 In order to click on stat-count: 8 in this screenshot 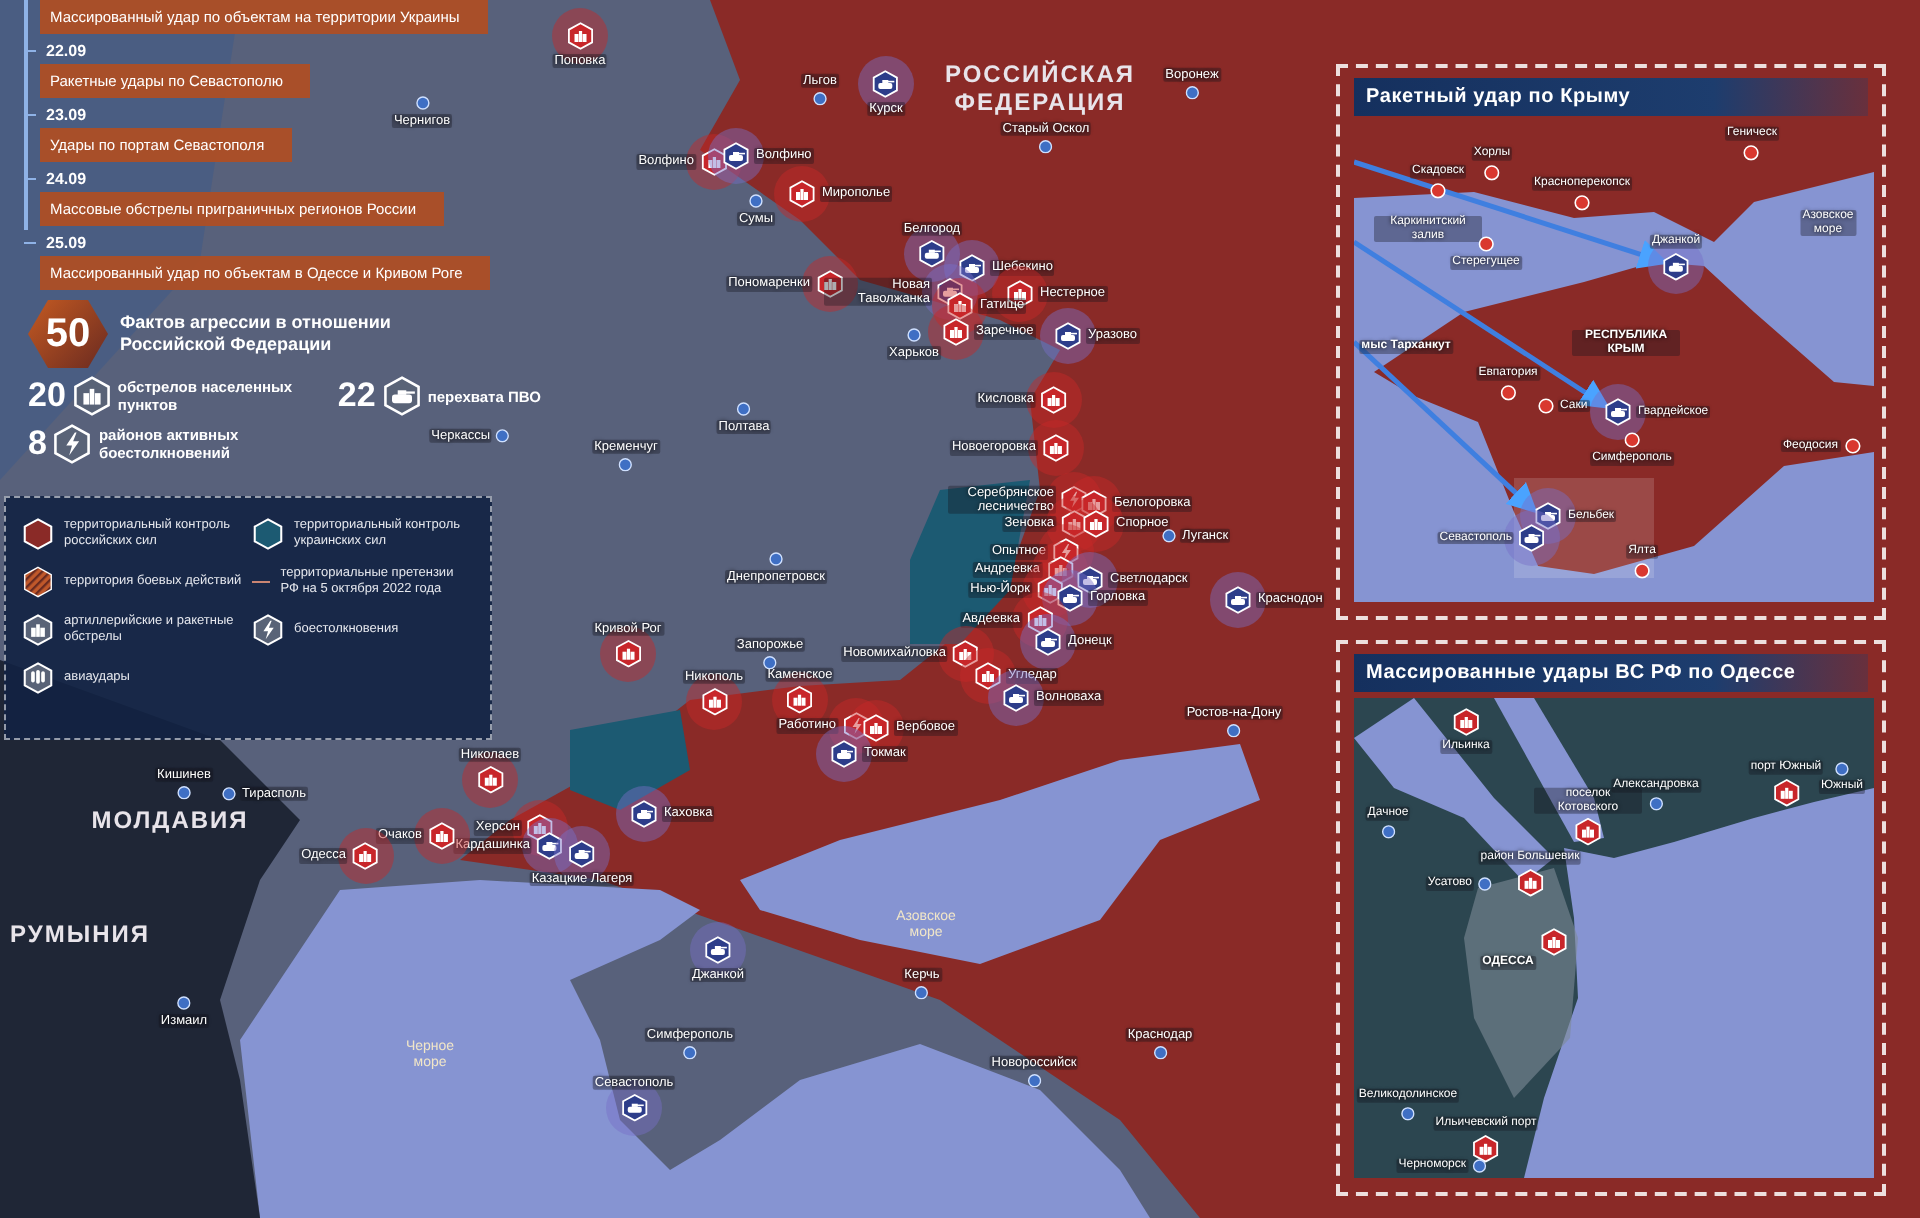, I will do `click(37, 444)`.